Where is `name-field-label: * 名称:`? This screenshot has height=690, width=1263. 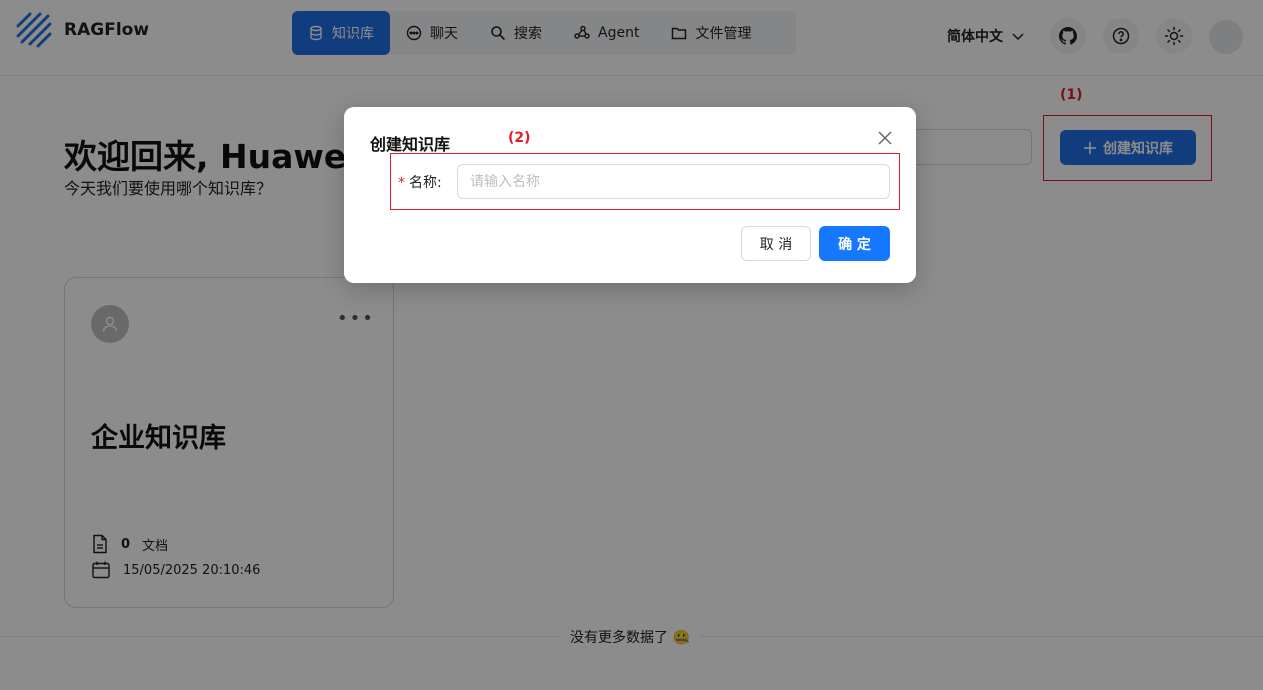
name-field-label: * 名称: is located at coordinates (420, 182).